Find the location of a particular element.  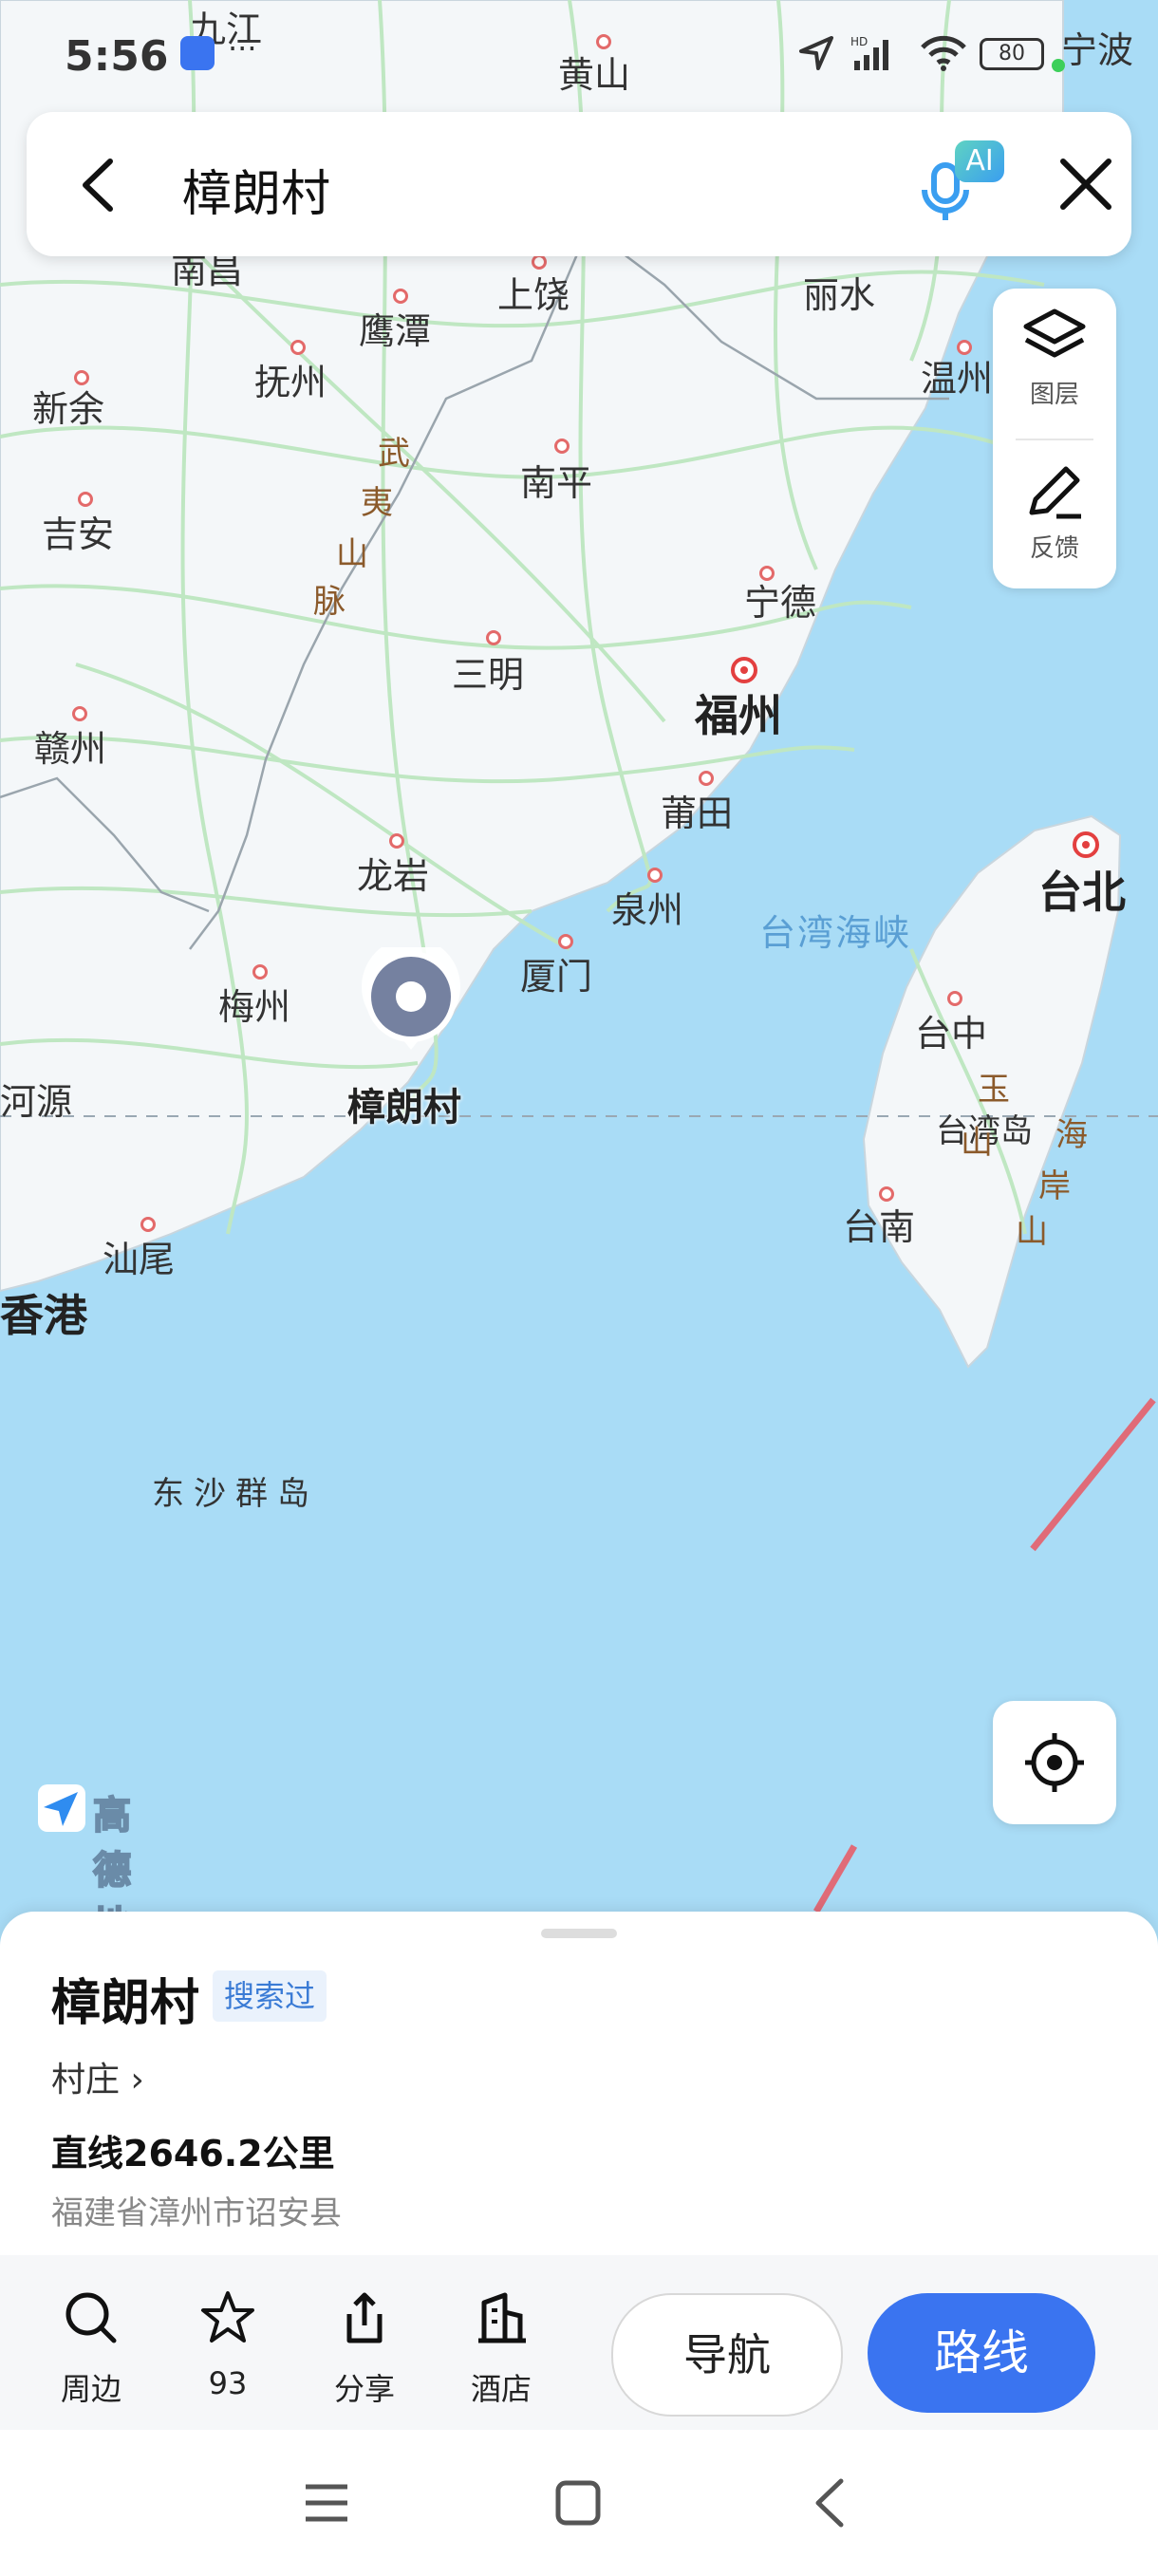

hotel-label: 酒店 is located at coordinates (501, 2389).